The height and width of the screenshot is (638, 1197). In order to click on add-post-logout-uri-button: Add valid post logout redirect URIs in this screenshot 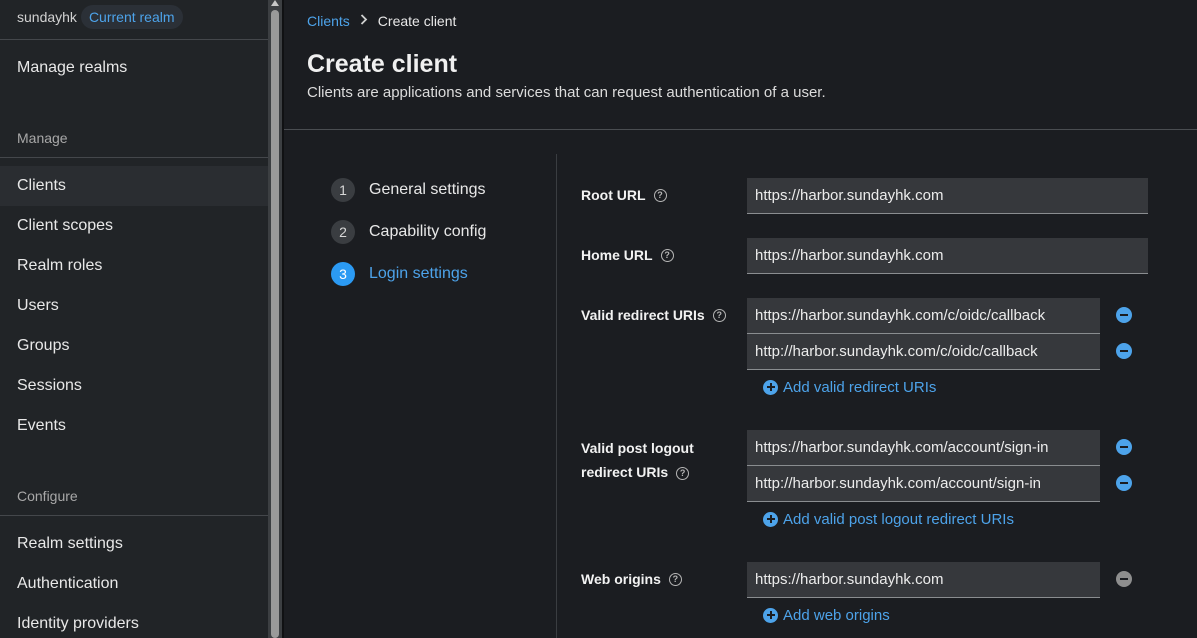, I will do `click(888, 519)`.